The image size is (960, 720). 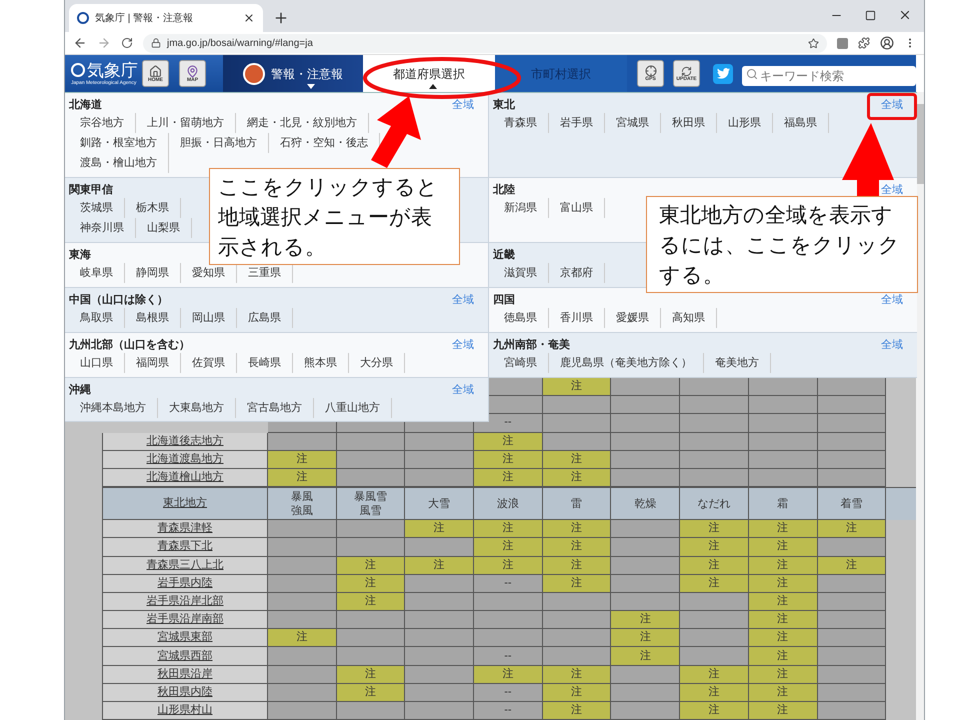 I want to click on area-link: 岩手県沿岸北部, so click(x=185, y=602).